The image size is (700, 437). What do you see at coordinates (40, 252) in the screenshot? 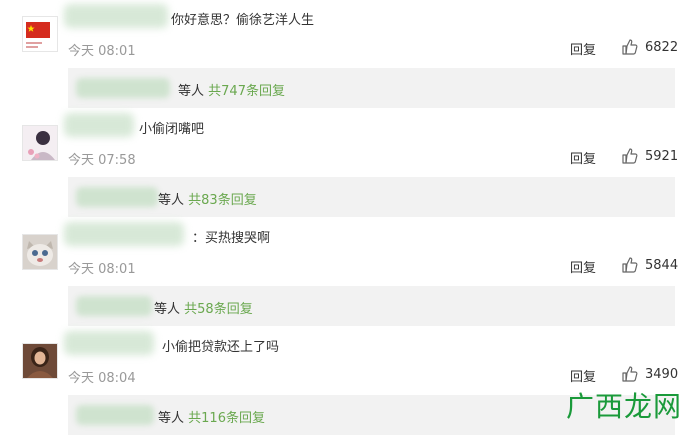
I see `cat-photo-icon` at bounding box center [40, 252].